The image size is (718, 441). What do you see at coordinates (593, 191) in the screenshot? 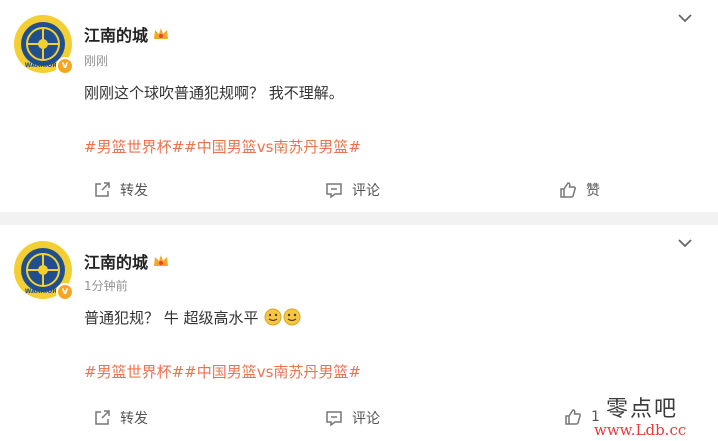
I see `like-label: 赞` at bounding box center [593, 191].